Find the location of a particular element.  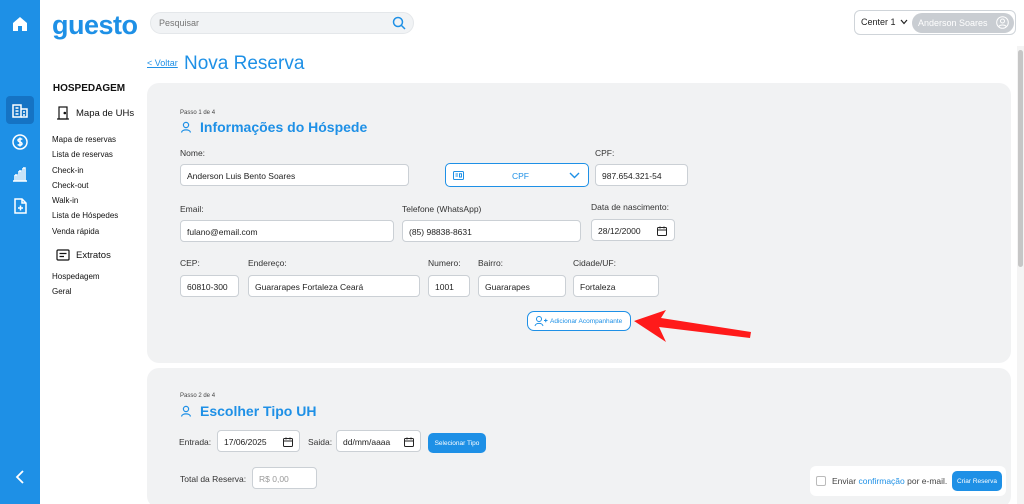

sidebar-group-extratos-label: Extratos is located at coordinates (93, 255).